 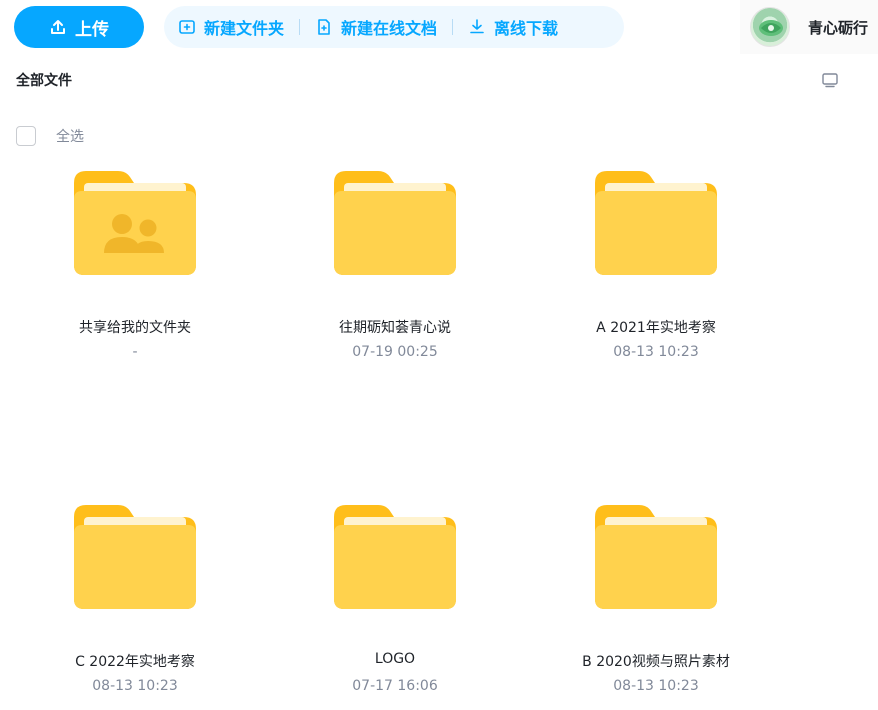 What do you see at coordinates (477, 26) in the screenshot?
I see `download-icon` at bounding box center [477, 26].